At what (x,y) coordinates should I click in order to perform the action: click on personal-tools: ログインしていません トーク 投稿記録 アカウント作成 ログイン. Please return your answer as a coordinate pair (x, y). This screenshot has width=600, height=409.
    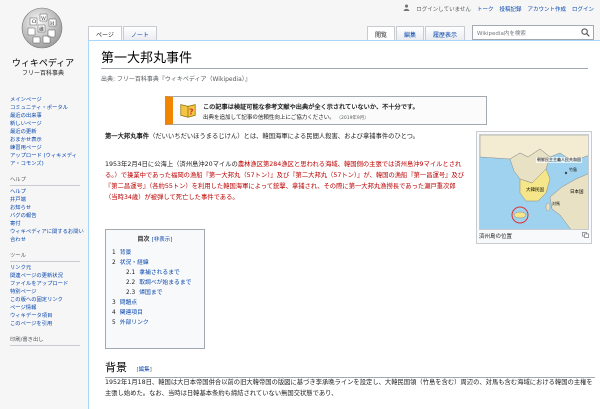
    Looking at the image, I should click on (498, 8).